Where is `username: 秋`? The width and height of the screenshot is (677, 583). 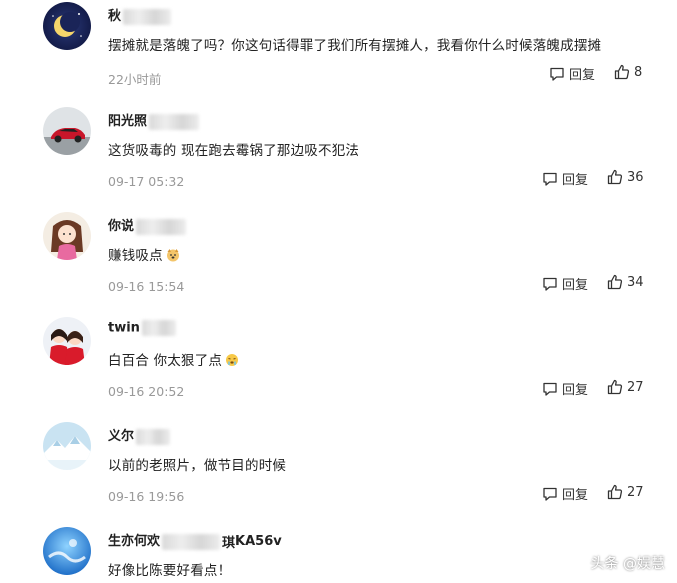 username: 秋 is located at coordinates (140, 15).